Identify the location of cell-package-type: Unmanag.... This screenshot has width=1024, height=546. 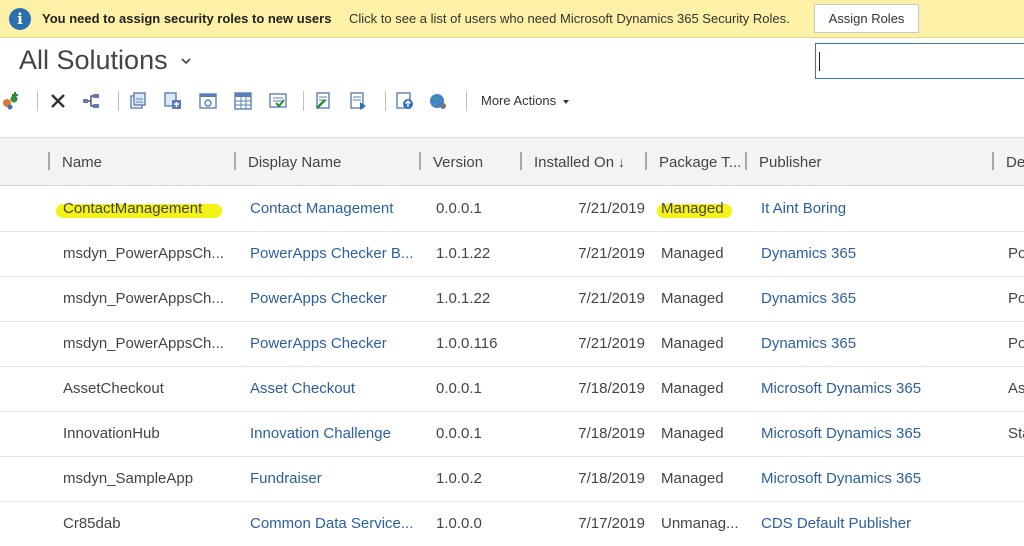
(700, 523).